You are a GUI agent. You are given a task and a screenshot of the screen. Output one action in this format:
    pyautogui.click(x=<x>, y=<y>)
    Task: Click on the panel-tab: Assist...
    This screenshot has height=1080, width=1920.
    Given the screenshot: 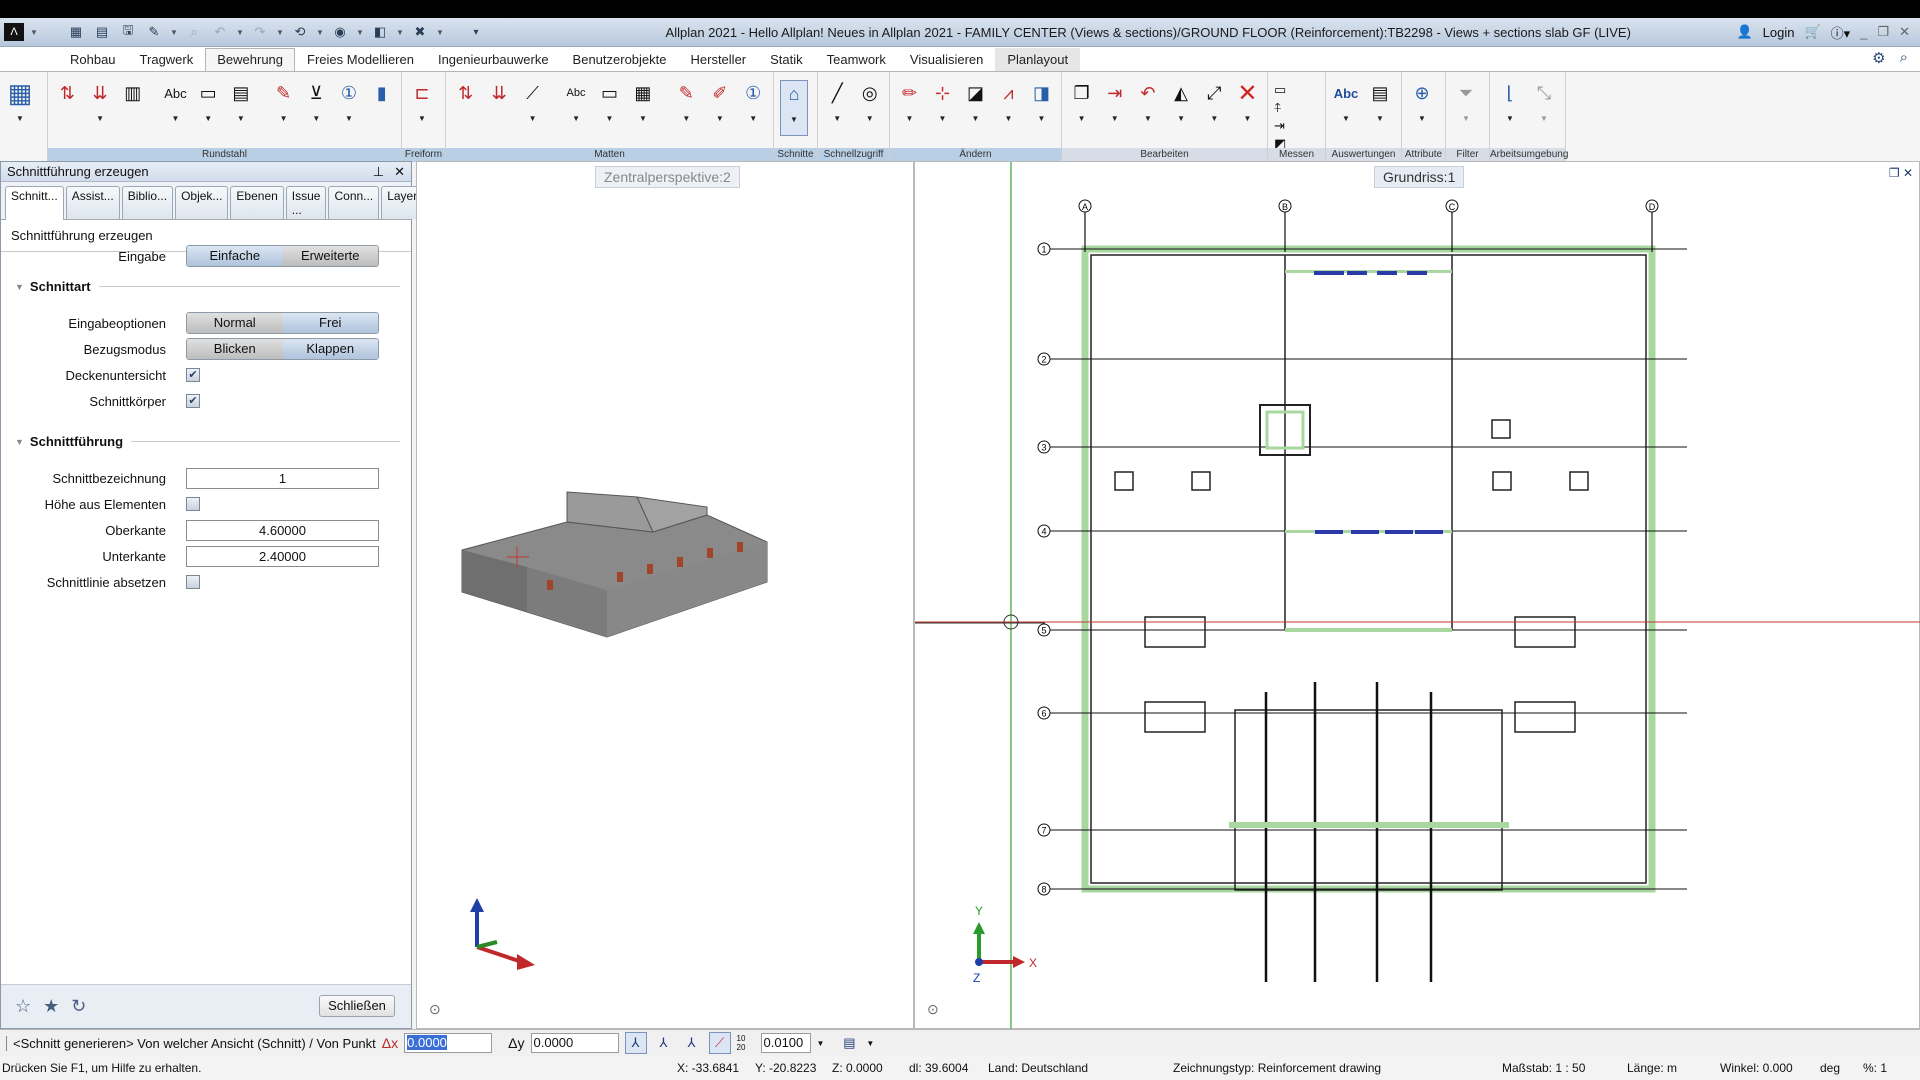 What is the action you would take?
    pyautogui.click(x=92, y=202)
    